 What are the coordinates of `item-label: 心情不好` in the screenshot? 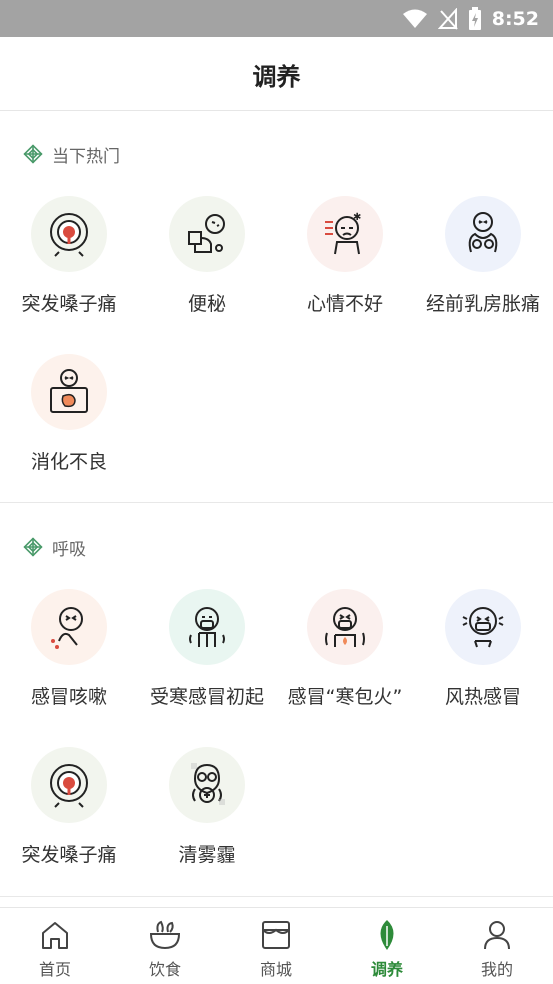 It's located at (344, 304).